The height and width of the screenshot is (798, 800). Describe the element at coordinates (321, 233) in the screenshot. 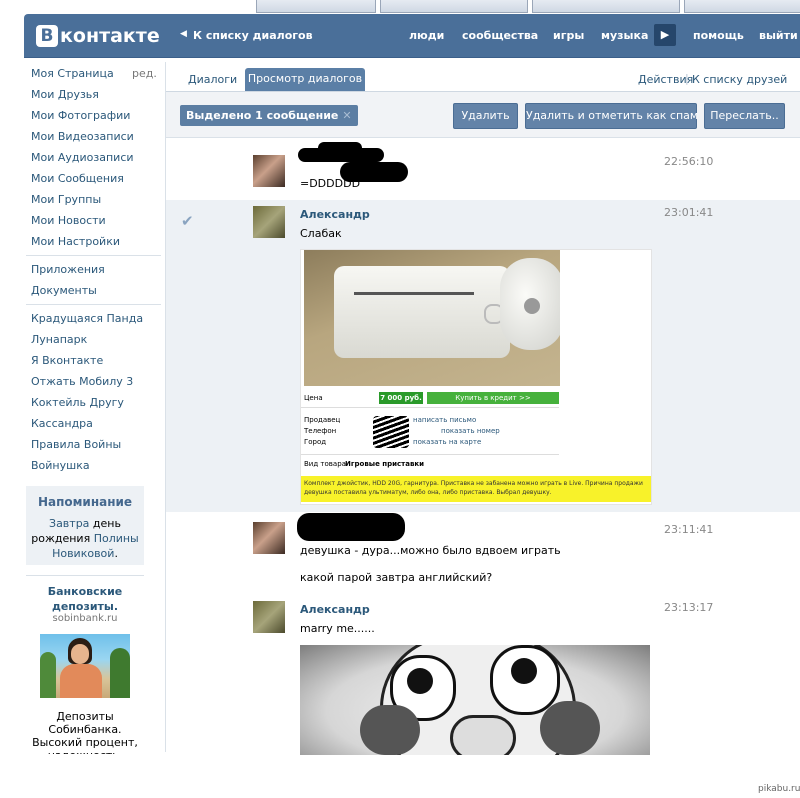

I see `message-text: Слабак` at that location.